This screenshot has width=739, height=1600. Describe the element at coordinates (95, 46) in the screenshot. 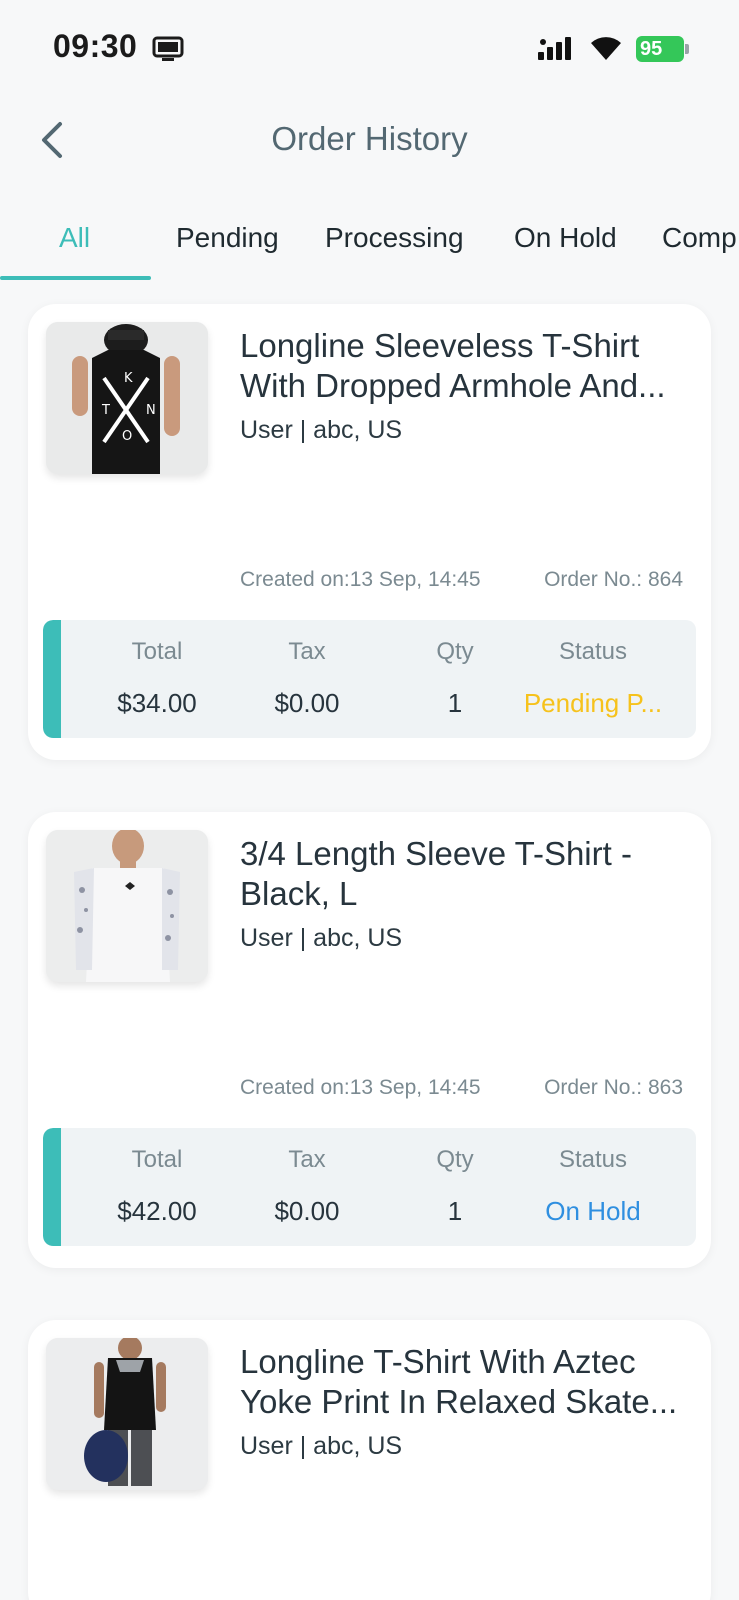

I see `status-time: 09:30` at that location.